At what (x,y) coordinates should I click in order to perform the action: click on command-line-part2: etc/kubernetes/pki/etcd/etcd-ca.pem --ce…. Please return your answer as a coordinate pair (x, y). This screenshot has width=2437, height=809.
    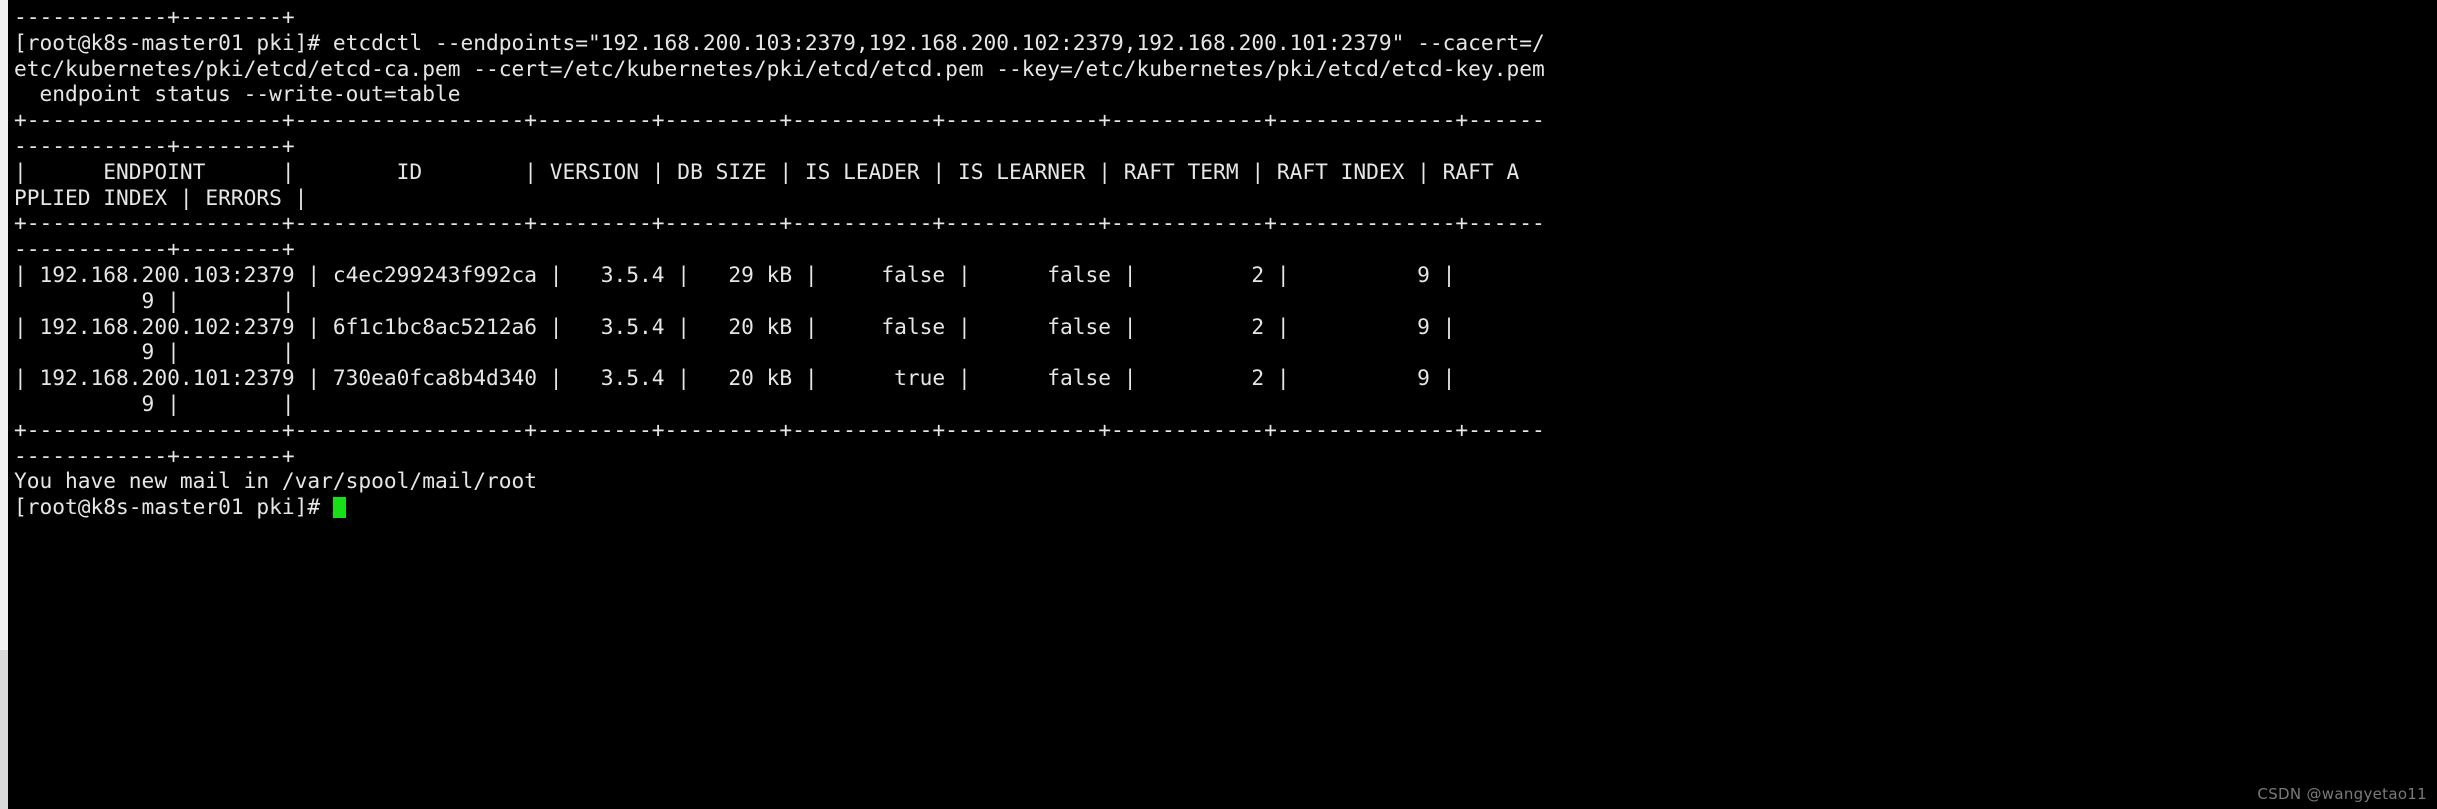
    Looking at the image, I should click on (779, 68).